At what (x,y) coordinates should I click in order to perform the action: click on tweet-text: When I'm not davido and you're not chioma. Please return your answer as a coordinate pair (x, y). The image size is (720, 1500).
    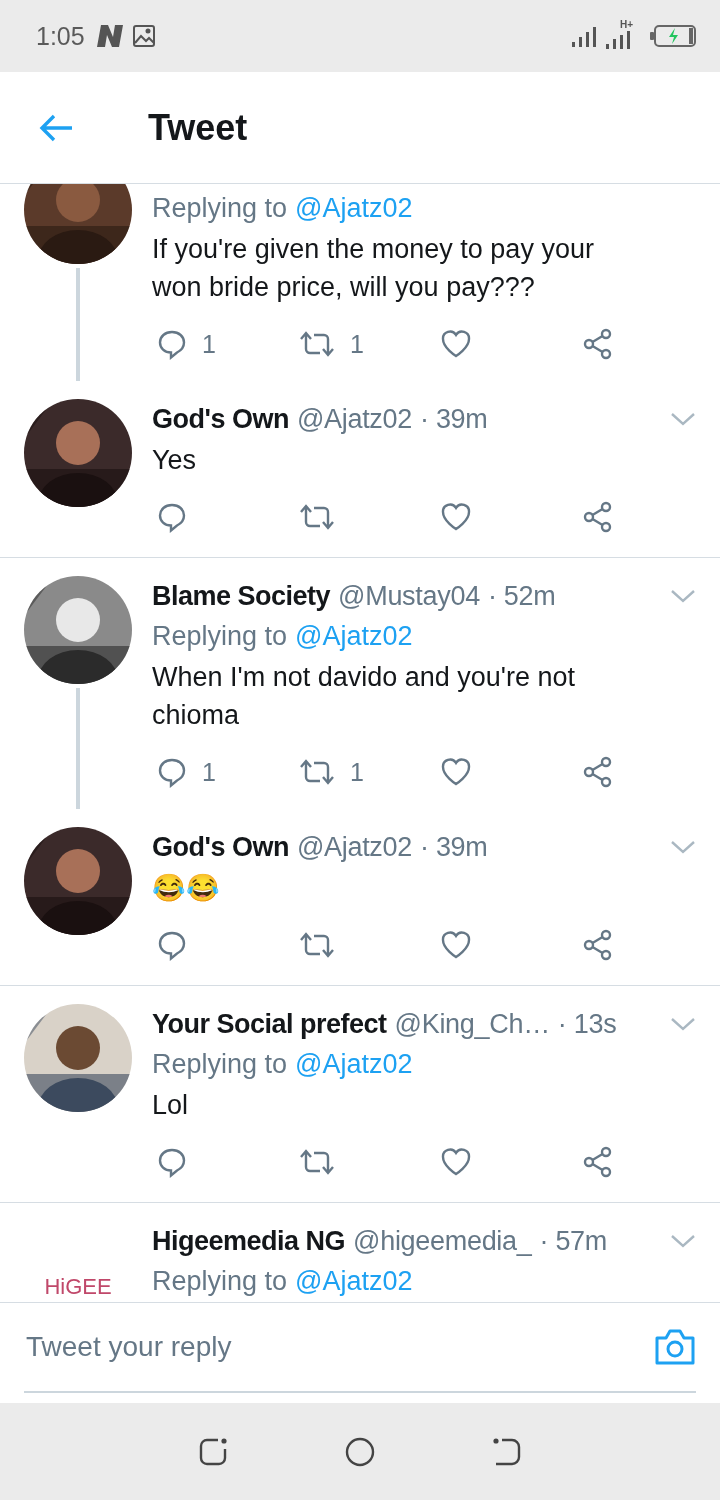
    Looking at the image, I should click on (364, 696).